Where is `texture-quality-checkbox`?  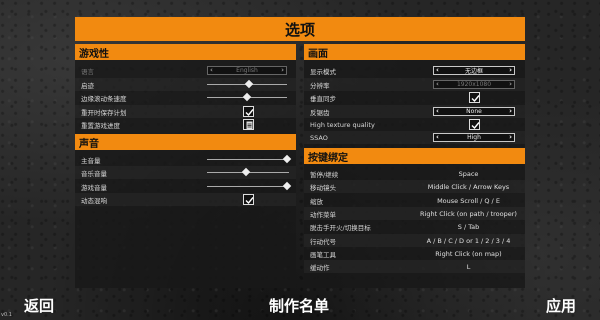
texture-quality-checkbox is located at coordinates (474, 124).